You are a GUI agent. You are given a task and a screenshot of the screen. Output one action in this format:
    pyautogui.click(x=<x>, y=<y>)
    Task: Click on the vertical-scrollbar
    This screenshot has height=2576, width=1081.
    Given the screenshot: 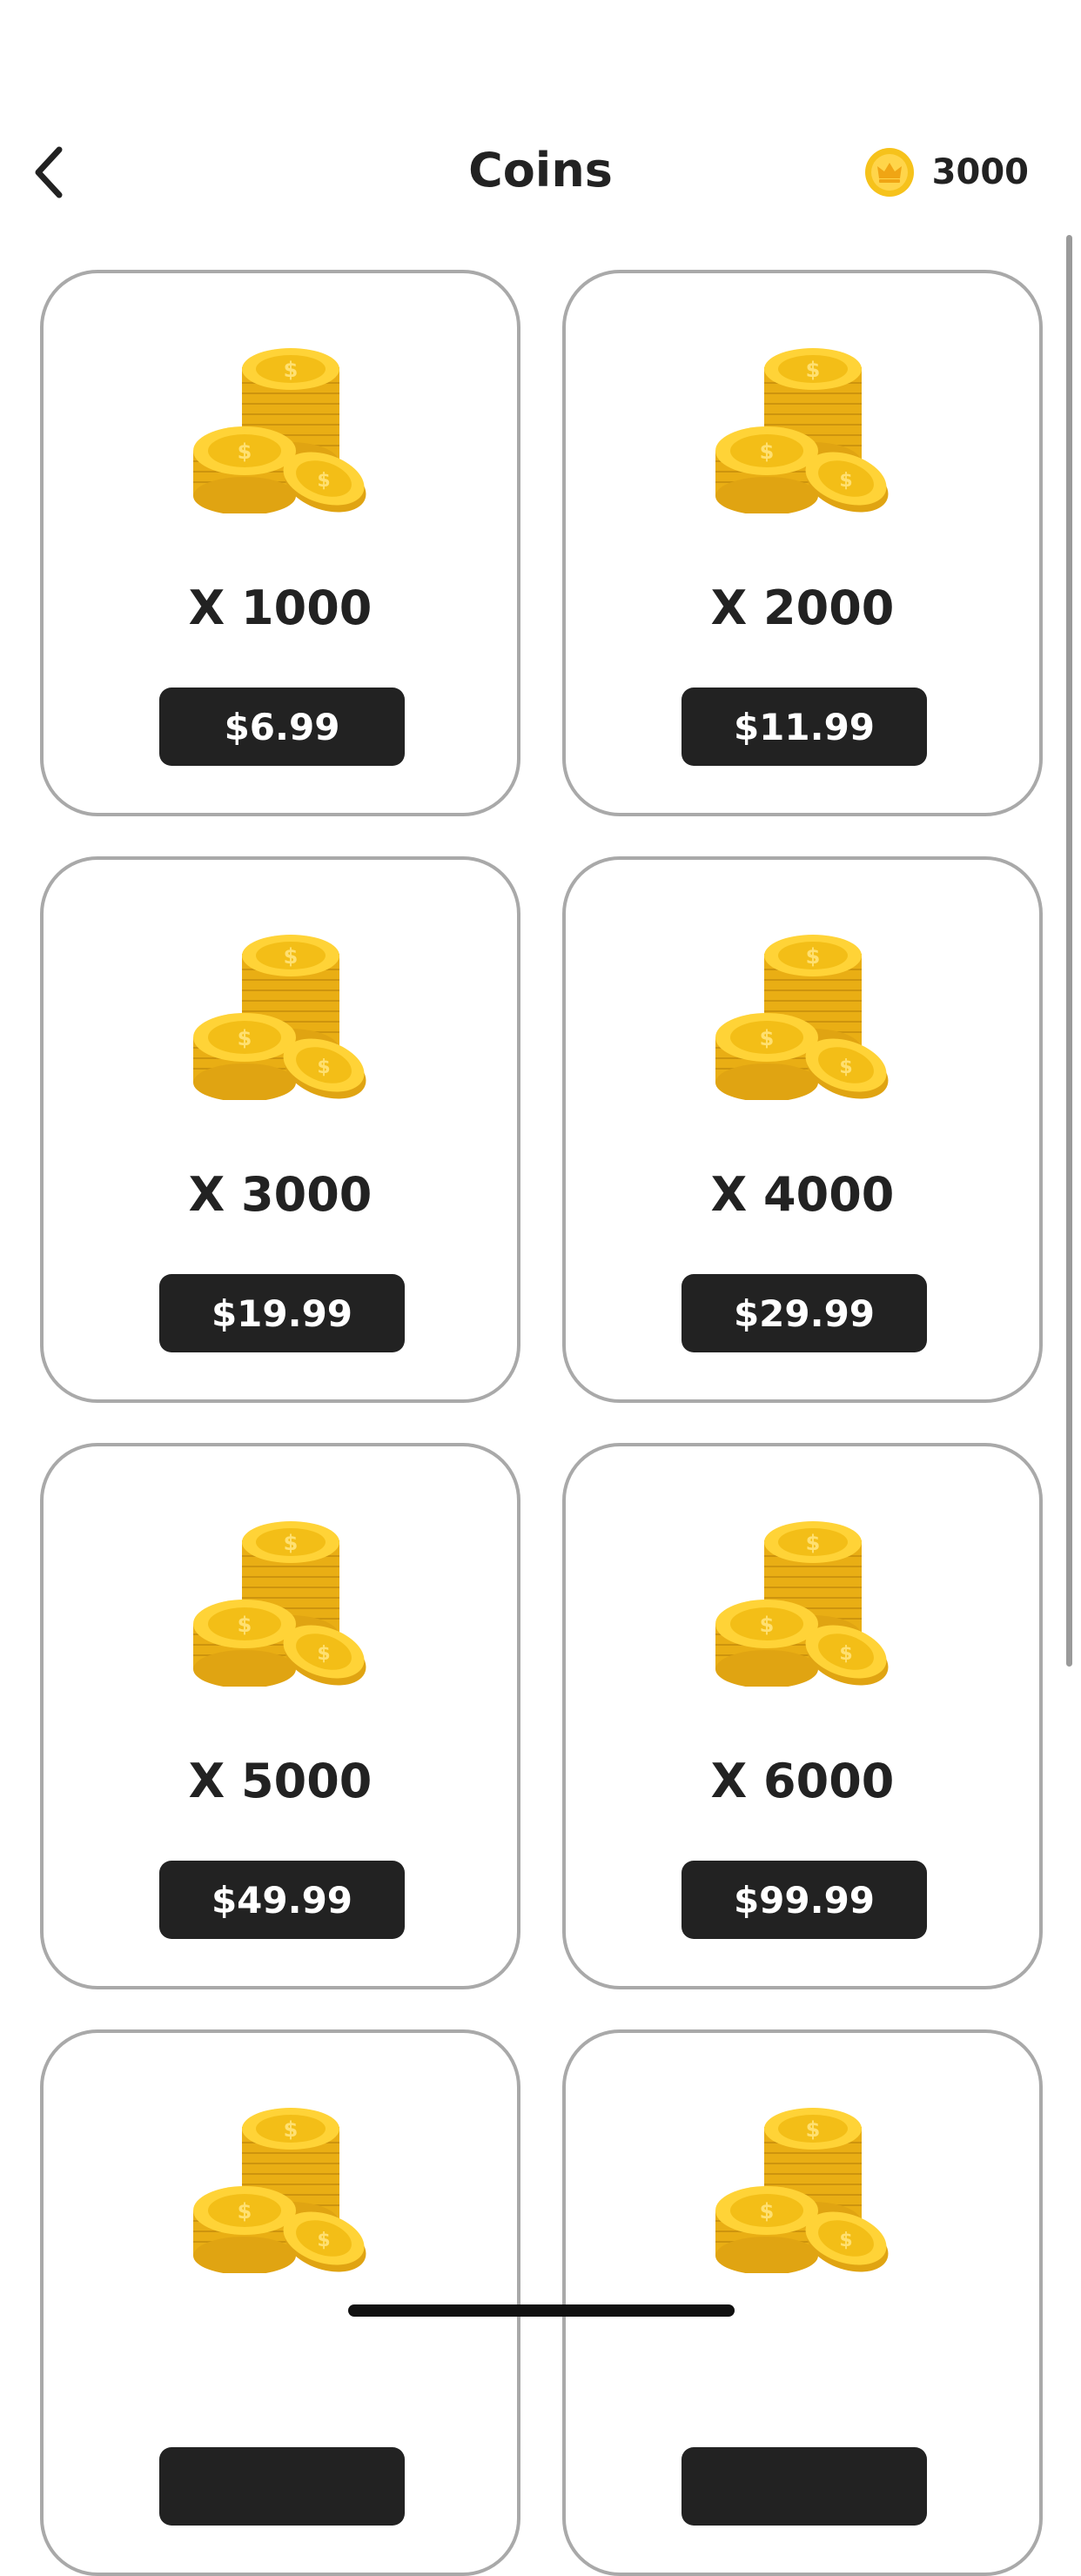 What is the action you would take?
    pyautogui.click(x=1069, y=951)
    